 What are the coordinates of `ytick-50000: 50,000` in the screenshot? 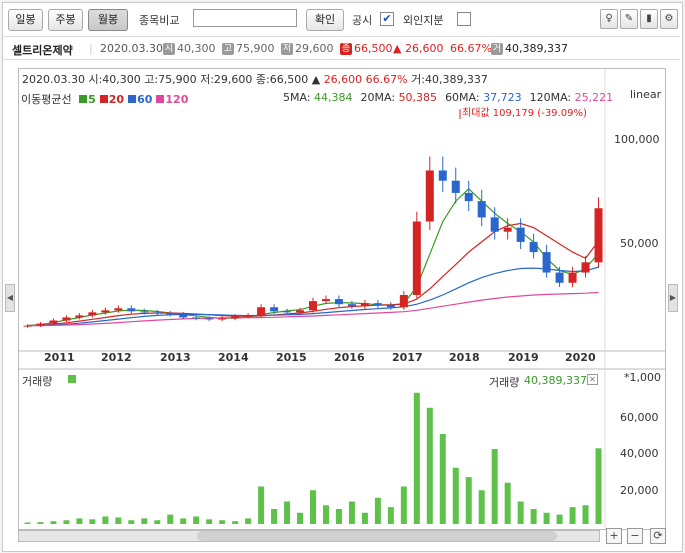 It's located at (639, 243).